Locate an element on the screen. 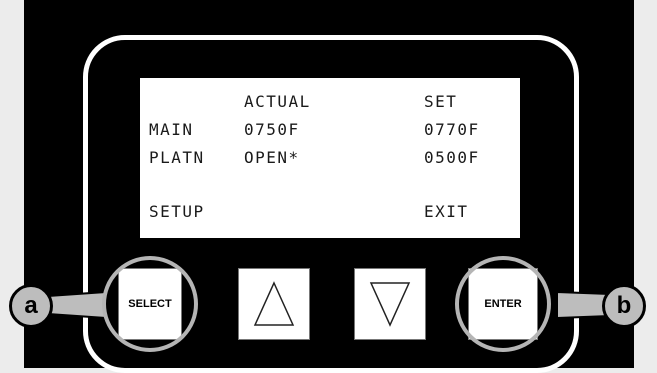 This screenshot has width=657, height=373. down-button is located at coordinates (390, 304).